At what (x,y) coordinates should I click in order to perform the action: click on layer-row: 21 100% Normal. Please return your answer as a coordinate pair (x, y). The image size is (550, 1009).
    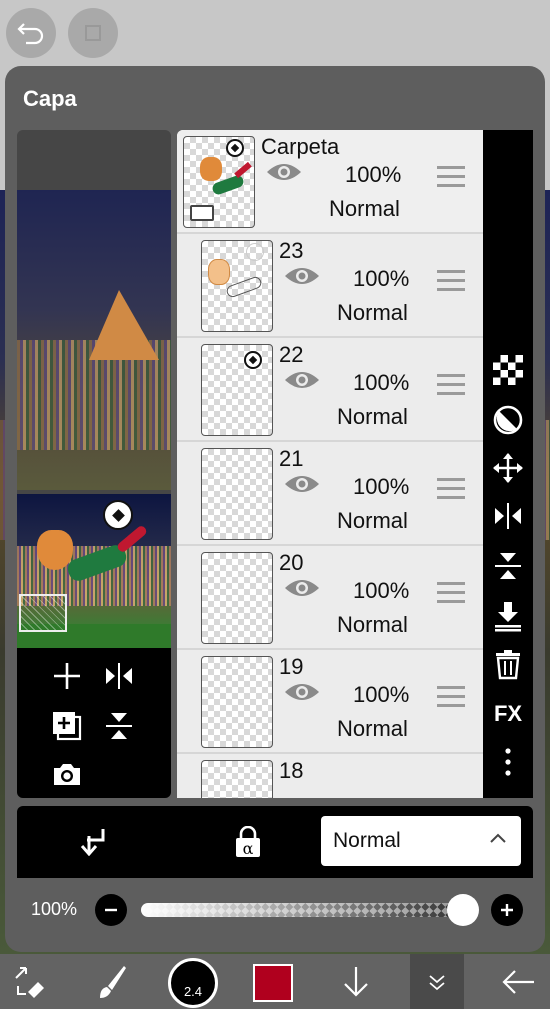
    Looking at the image, I should click on (330, 494).